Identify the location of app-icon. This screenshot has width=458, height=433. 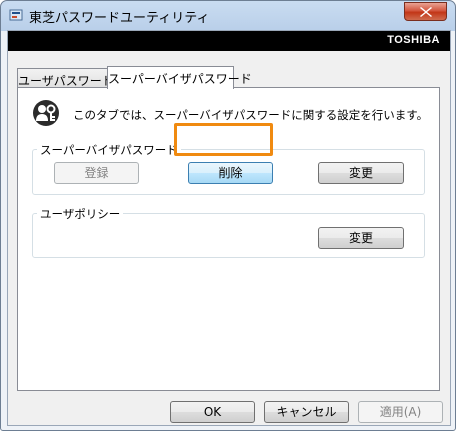
(16, 15).